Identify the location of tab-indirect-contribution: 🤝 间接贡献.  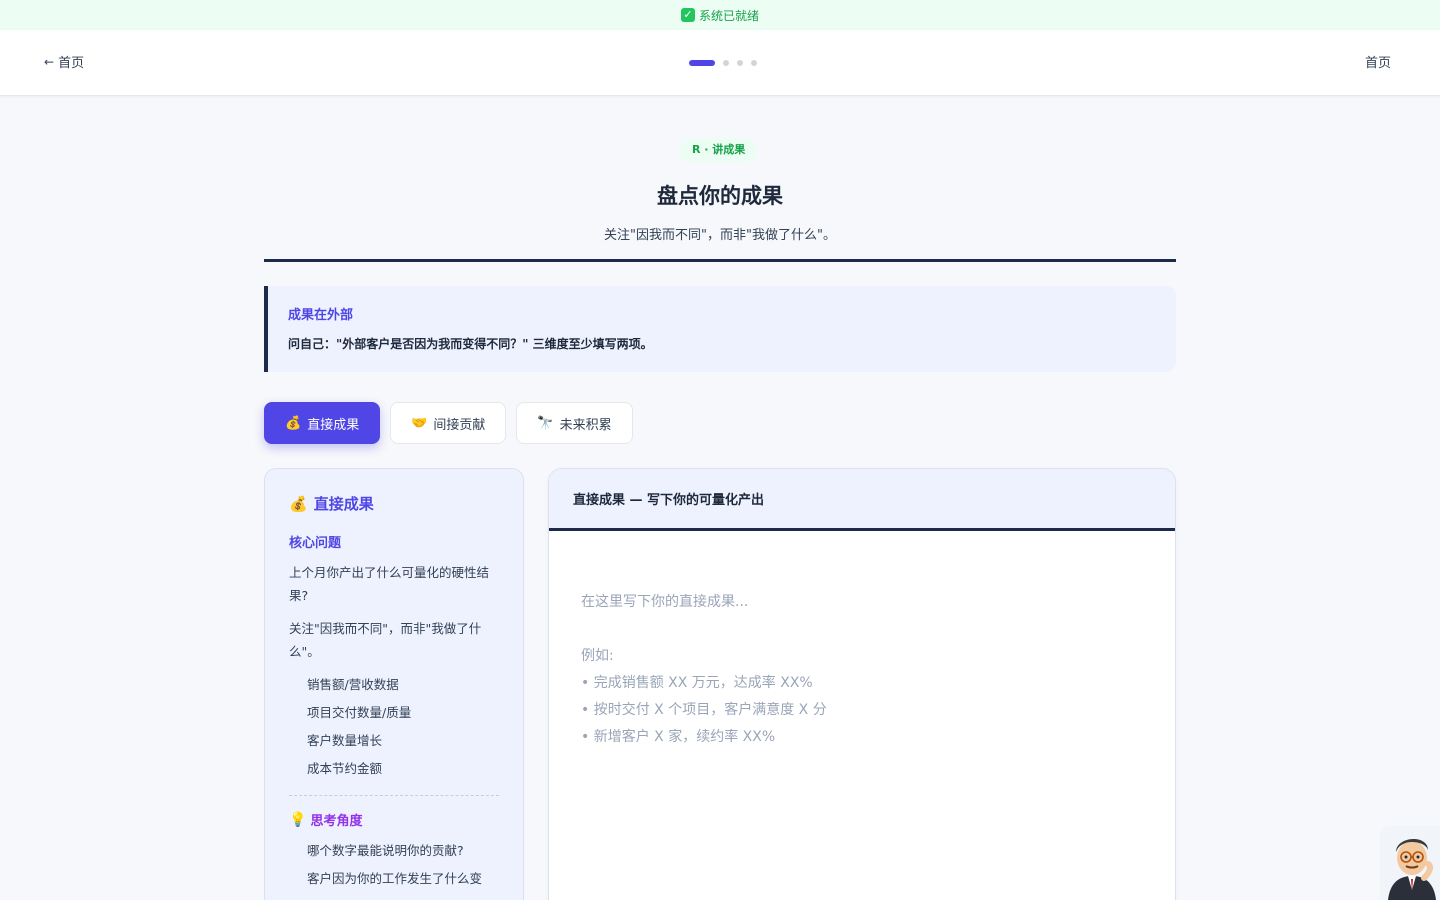
(448, 423).